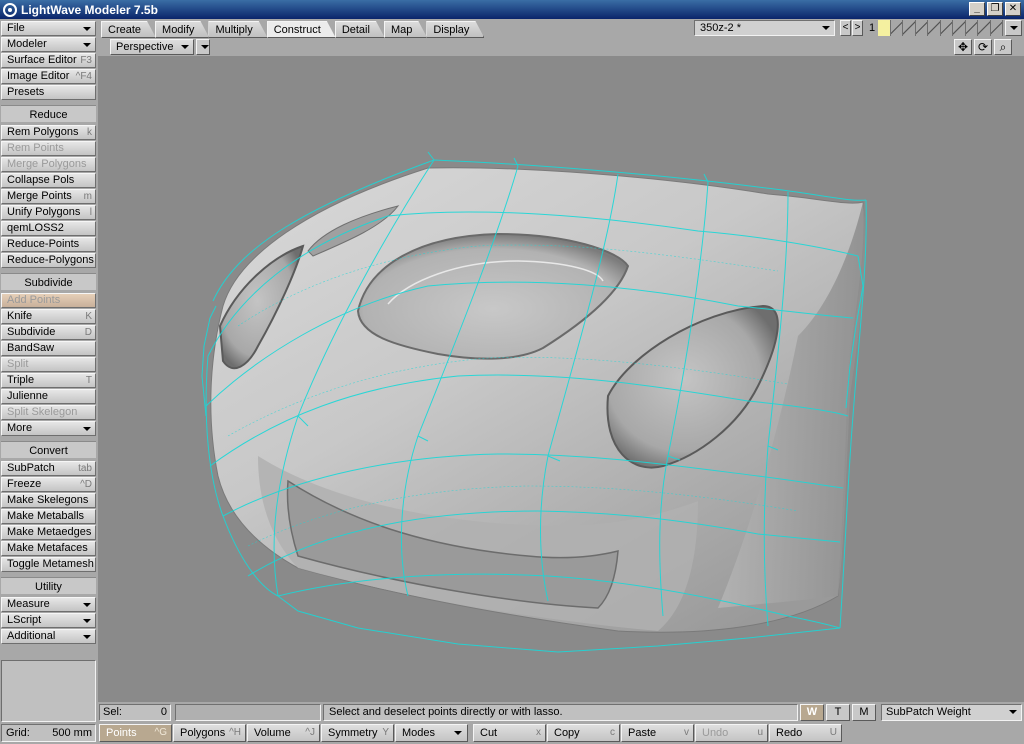 Image resolution: width=1024 pixels, height=744 pixels. Describe the element at coordinates (1013, 9) in the screenshot. I see `close-button: ✕` at that location.